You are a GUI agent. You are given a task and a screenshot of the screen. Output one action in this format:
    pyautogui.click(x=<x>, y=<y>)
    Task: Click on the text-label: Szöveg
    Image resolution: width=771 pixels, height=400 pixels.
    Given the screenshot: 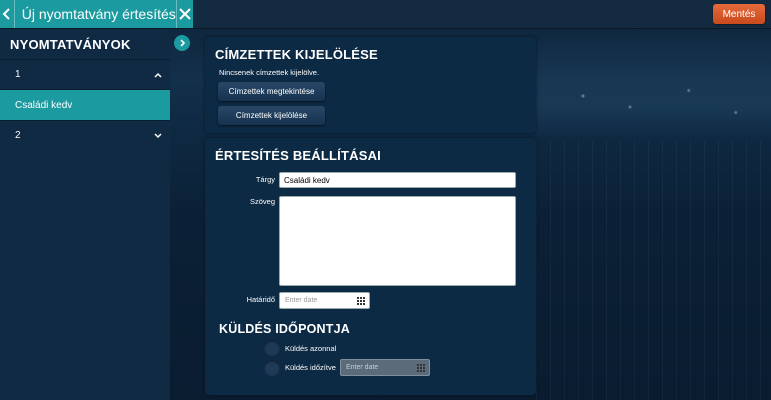 What is the action you would take?
    pyautogui.click(x=262, y=201)
    